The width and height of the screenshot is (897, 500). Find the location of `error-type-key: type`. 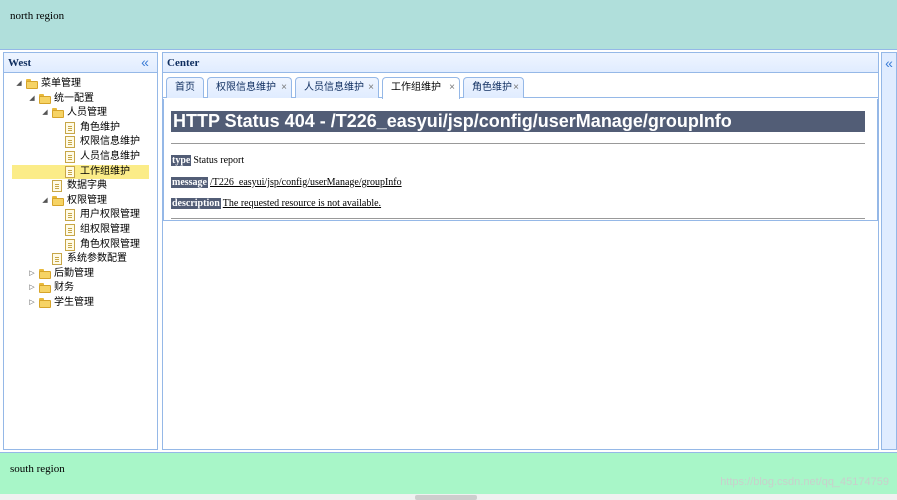

error-type-key: type is located at coordinates (181, 160).